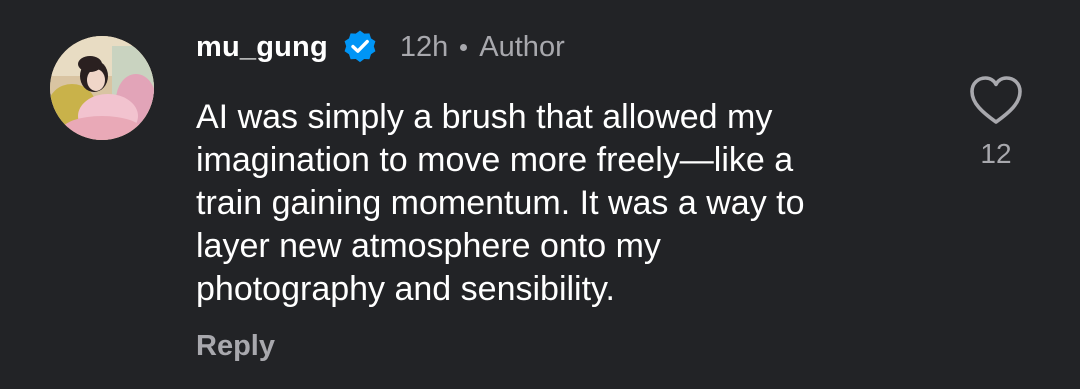 The height and width of the screenshot is (389, 1080). Describe the element at coordinates (405, 289) in the screenshot. I see `comment-line: photography and sensibility.` at that location.